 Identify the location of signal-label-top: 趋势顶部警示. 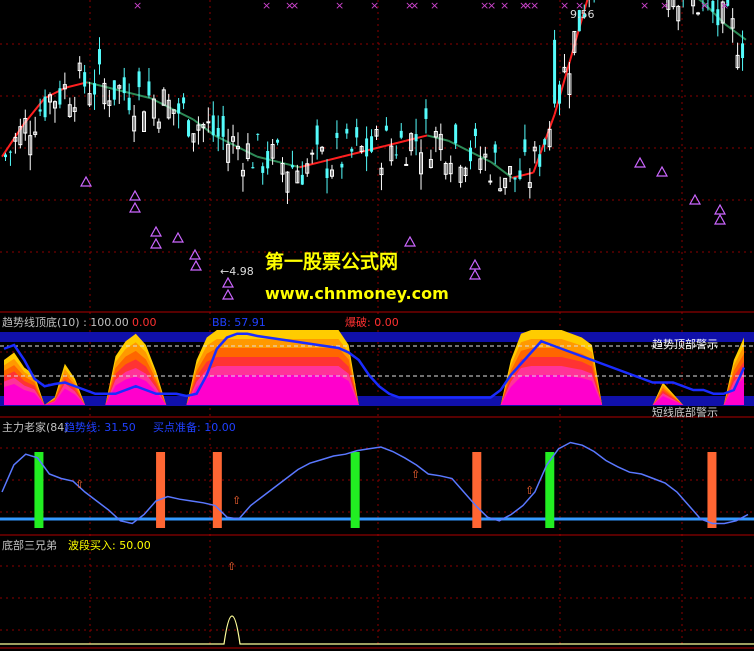
(685, 344).